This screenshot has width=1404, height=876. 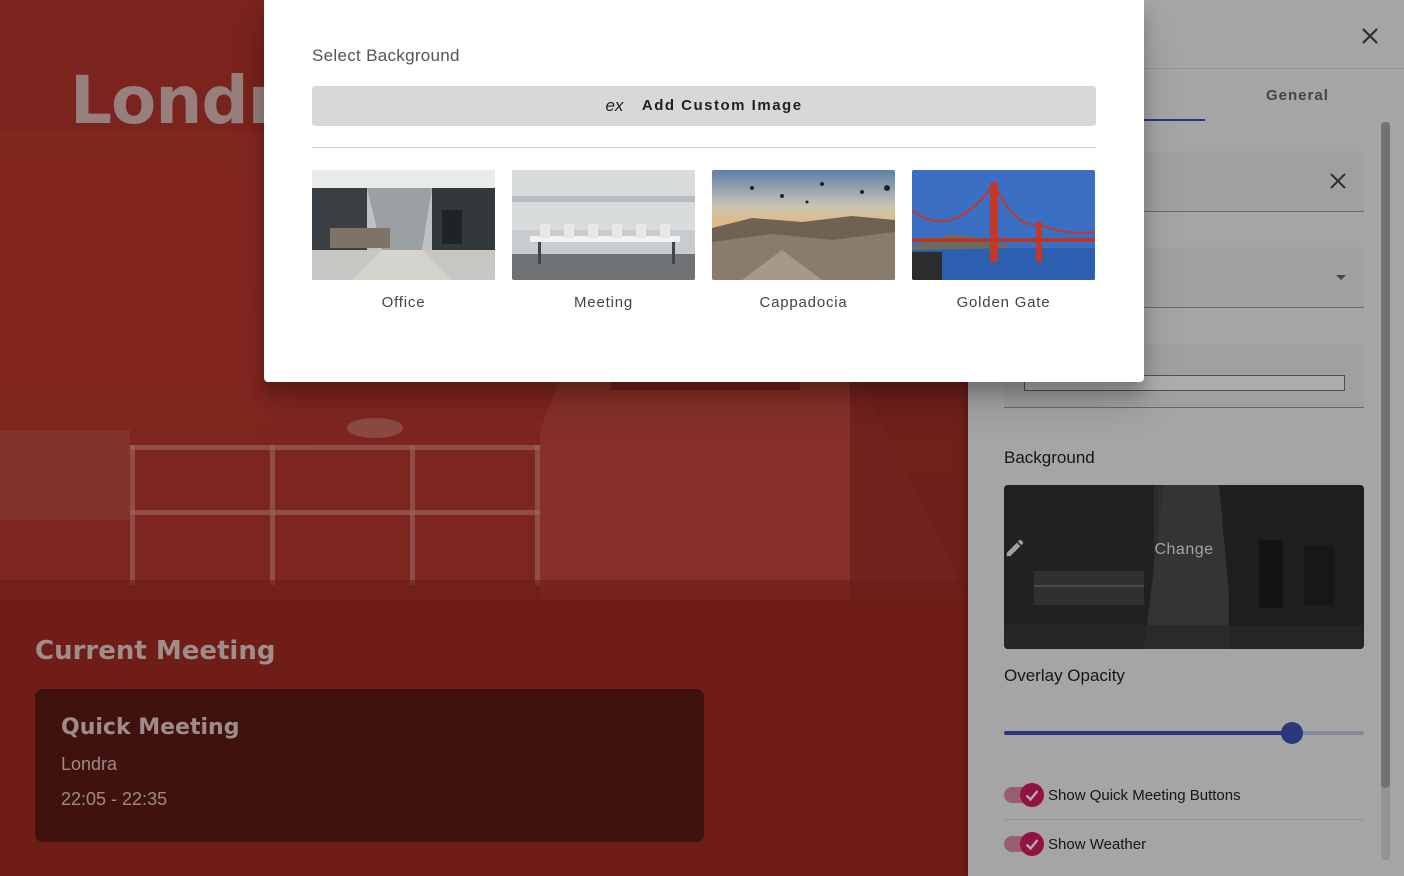 I want to click on add-image-icon: ex, so click(x=614, y=105).